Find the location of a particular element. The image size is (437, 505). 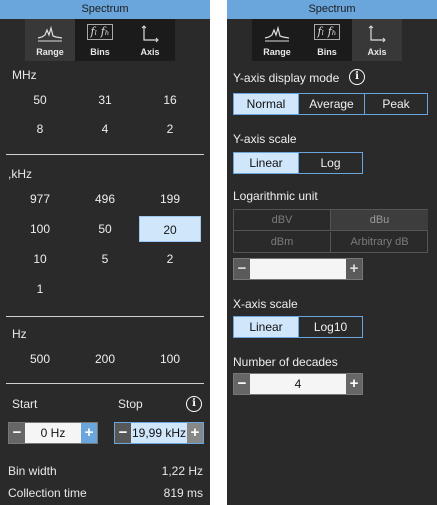

log-unit-selector-disabled: dBV dBu dBm Arbitrary dB is located at coordinates (330, 231).